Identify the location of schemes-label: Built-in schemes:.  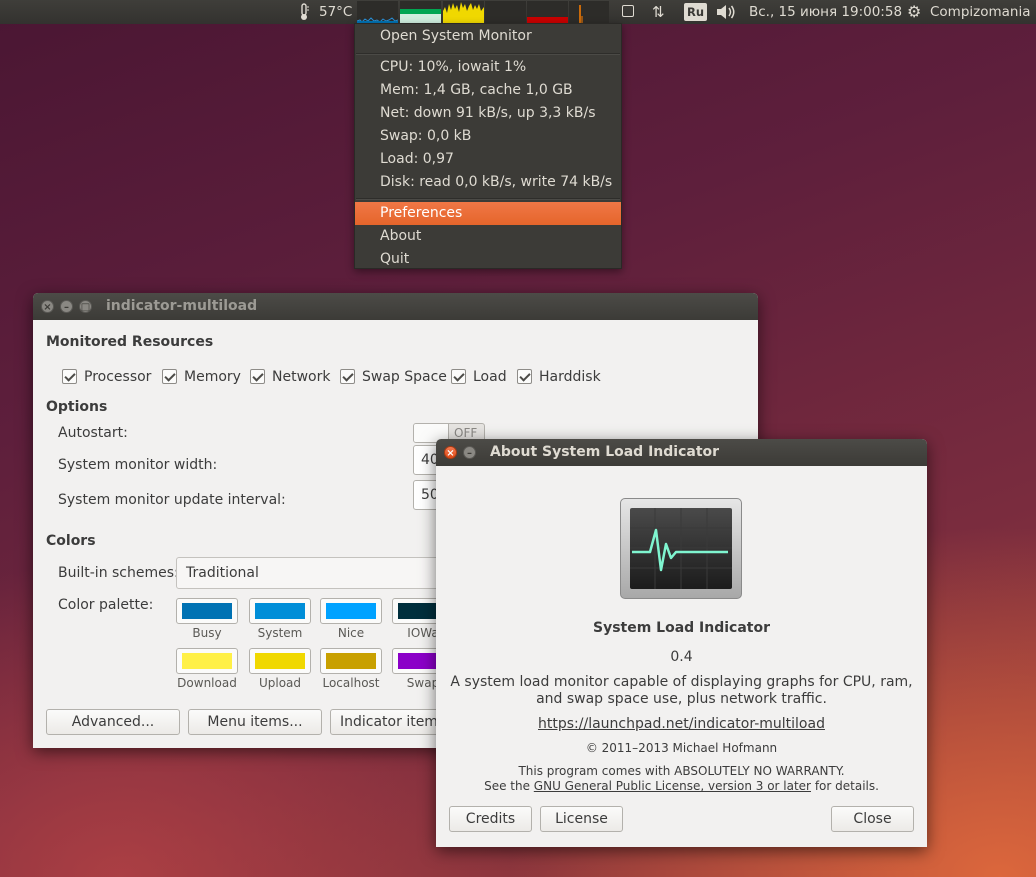
(118, 573).